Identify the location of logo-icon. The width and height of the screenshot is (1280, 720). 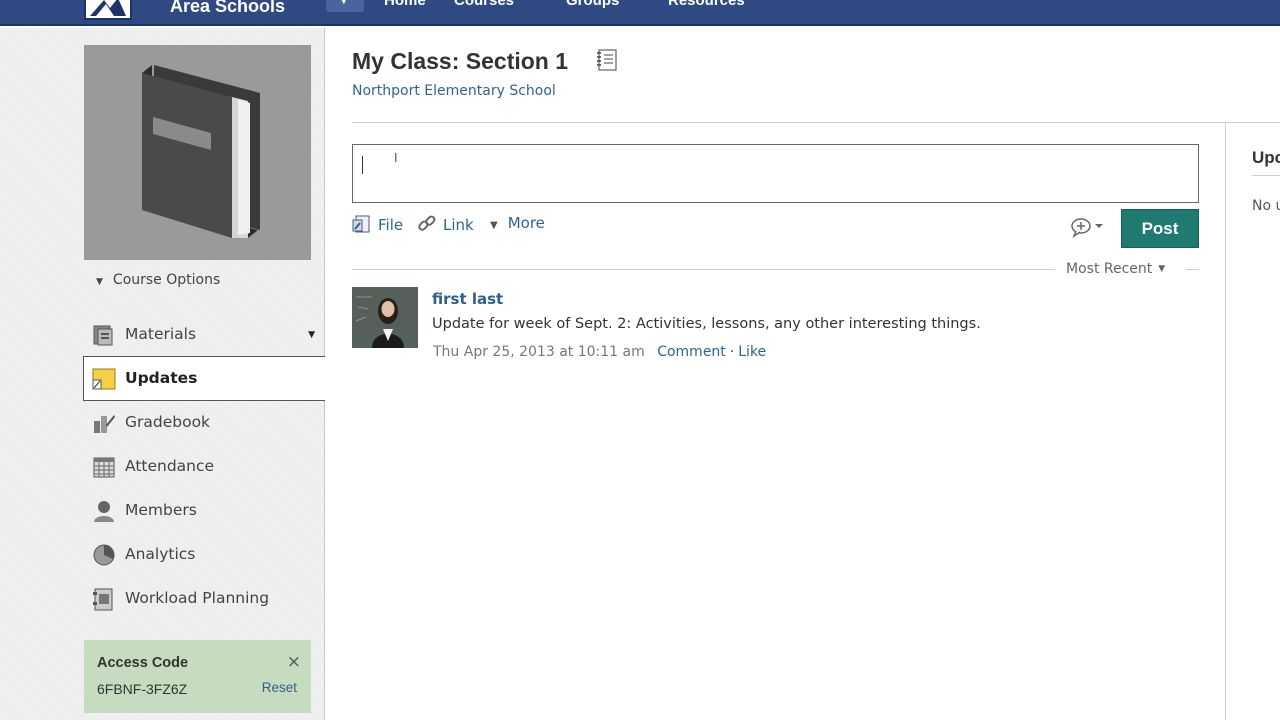
(108, 8).